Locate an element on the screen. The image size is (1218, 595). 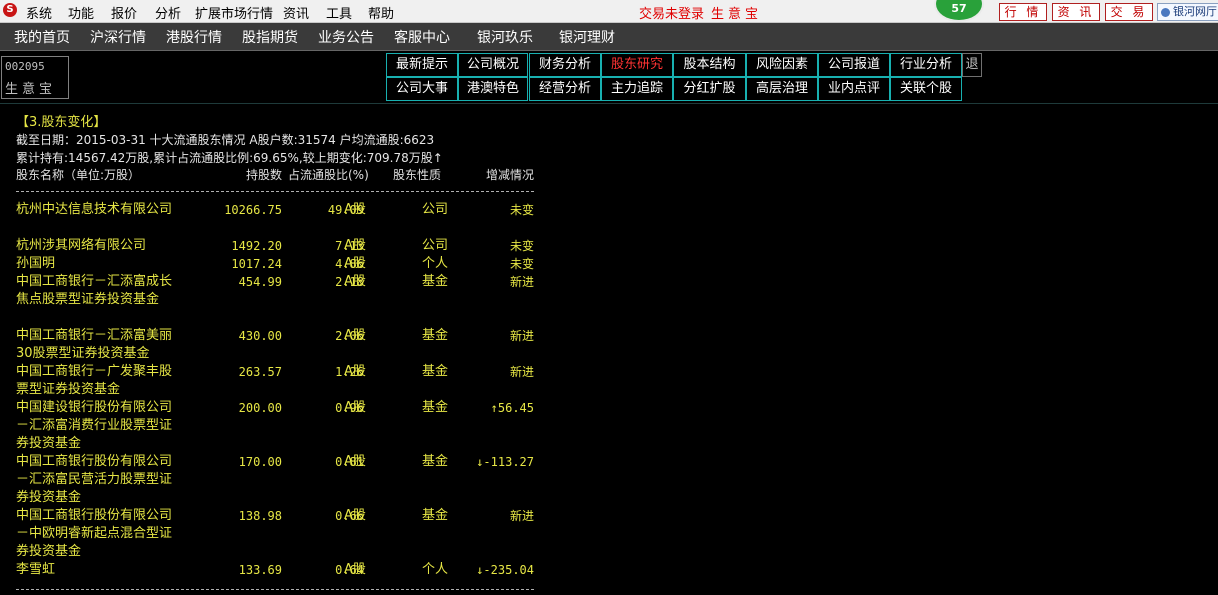
shareholder-name: 孙国明 is located at coordinates (36, 263).